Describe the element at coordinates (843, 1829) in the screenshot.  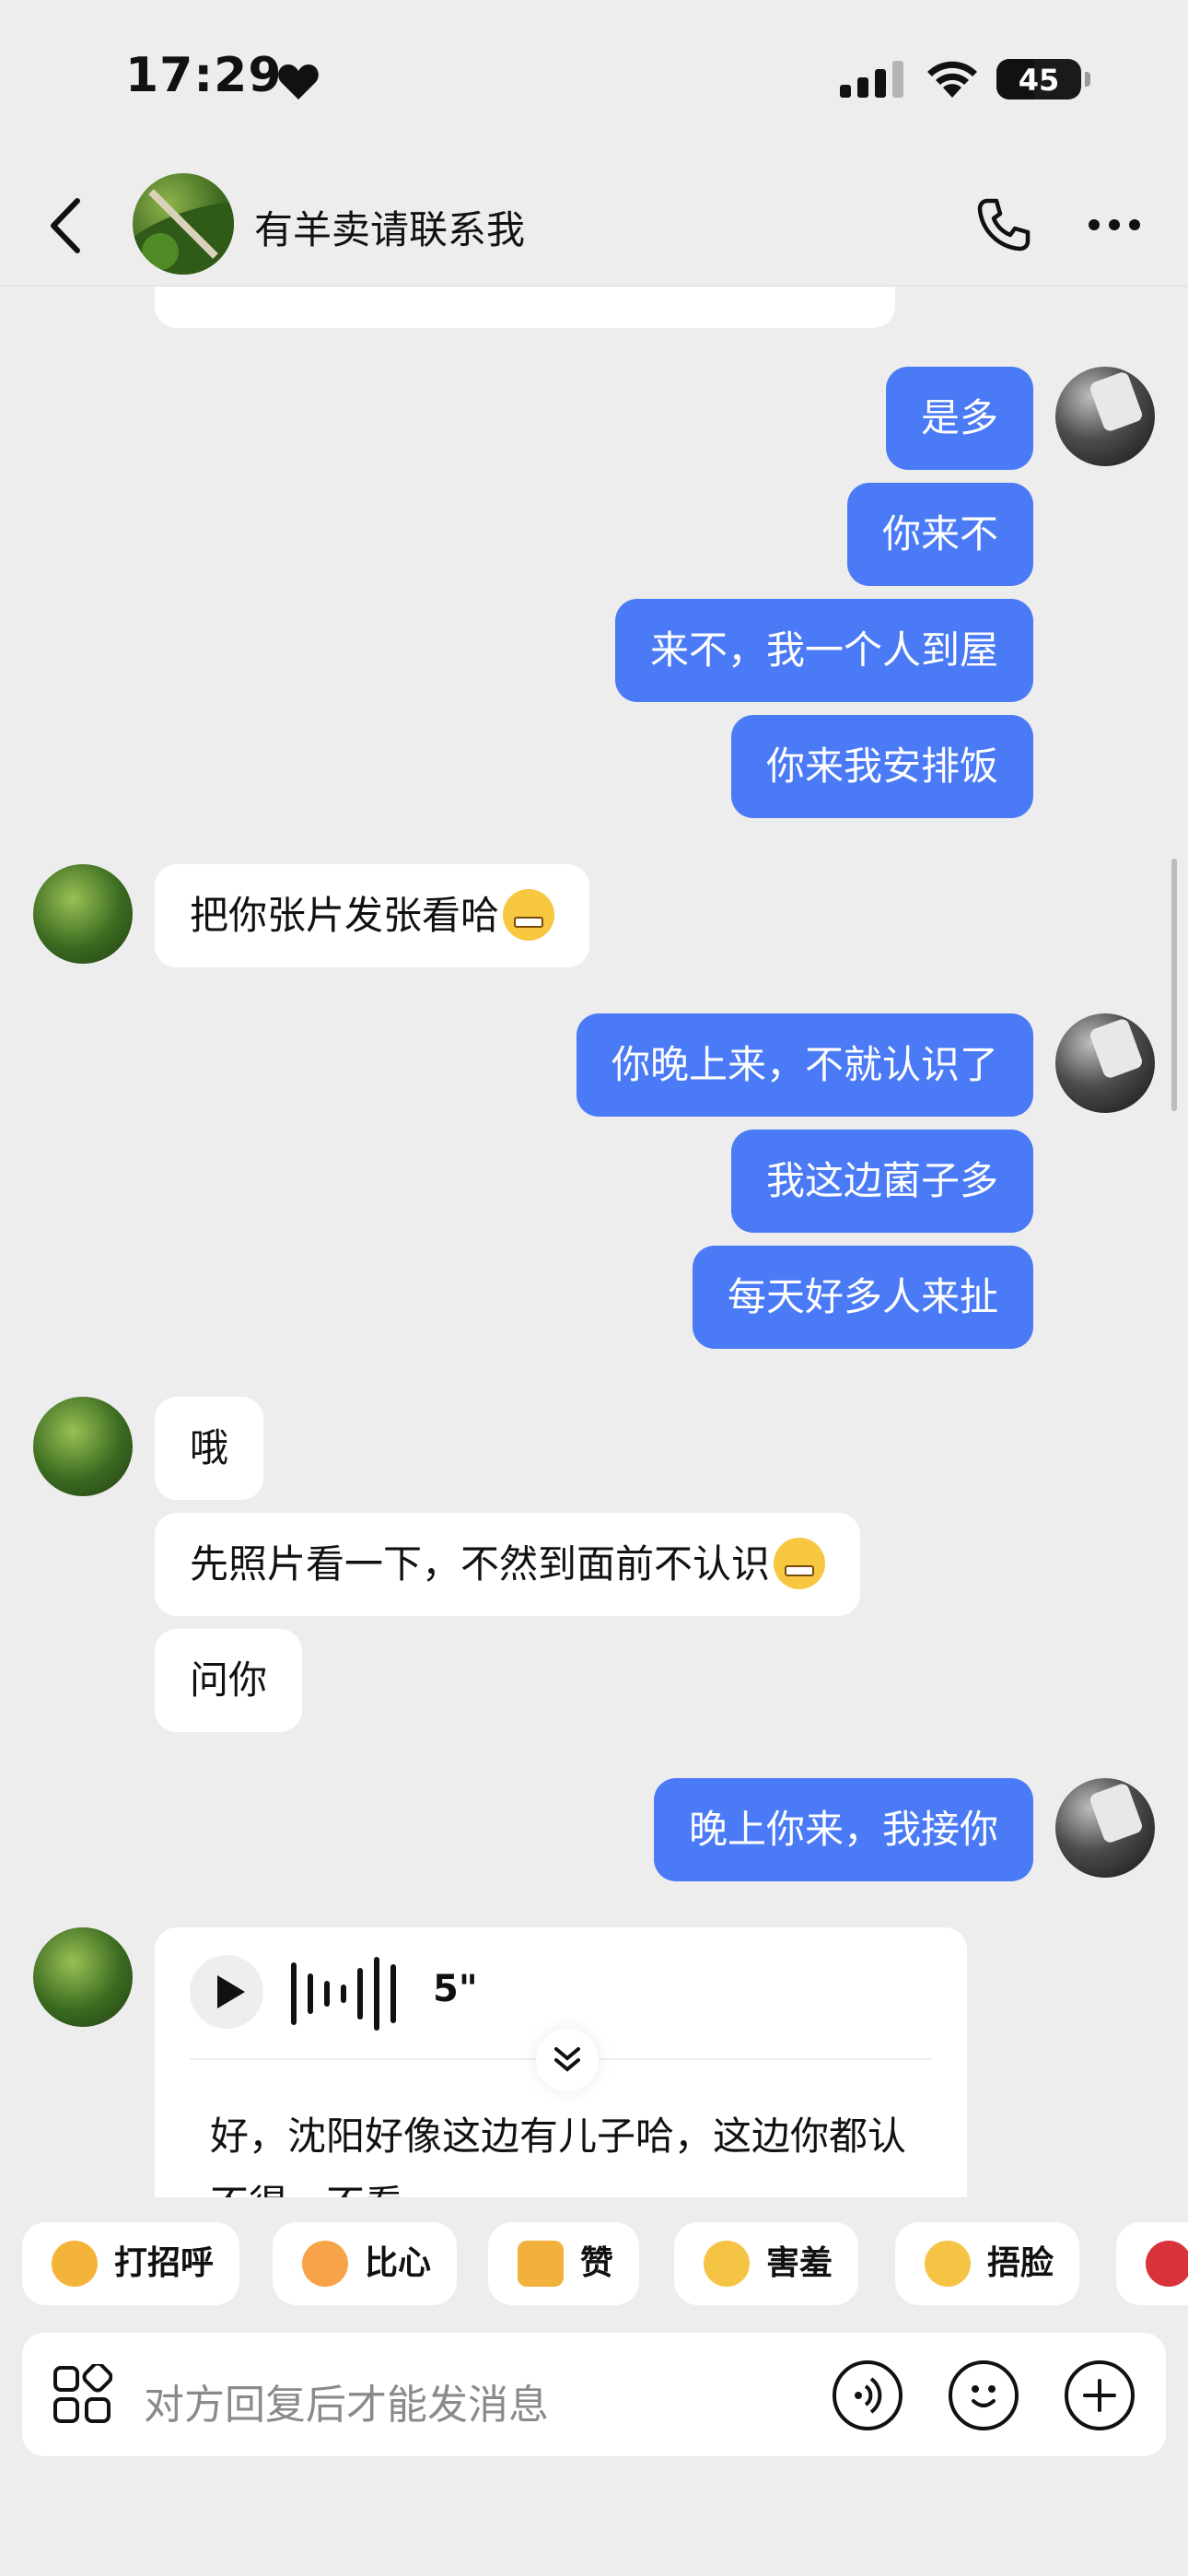
I see `message-bubble: 晚上你来，我接你` at that location.